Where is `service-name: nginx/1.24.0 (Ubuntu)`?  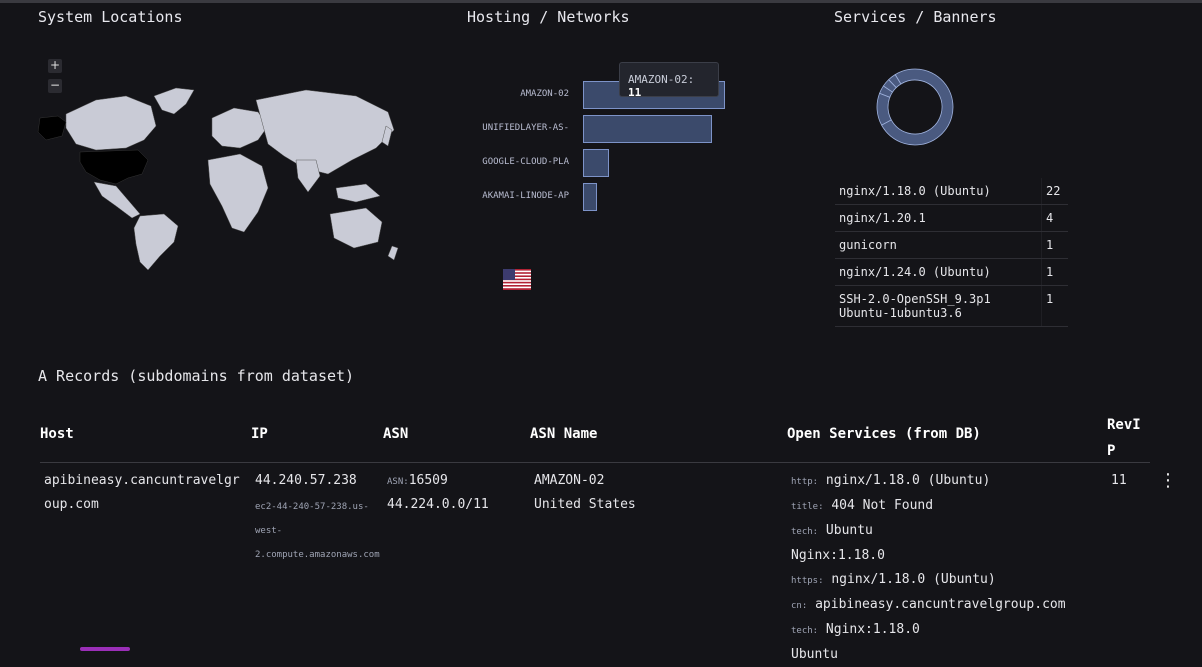 service-name: nginx/1.24.0 (Ubuntu) is located at coordinates (938, 272).